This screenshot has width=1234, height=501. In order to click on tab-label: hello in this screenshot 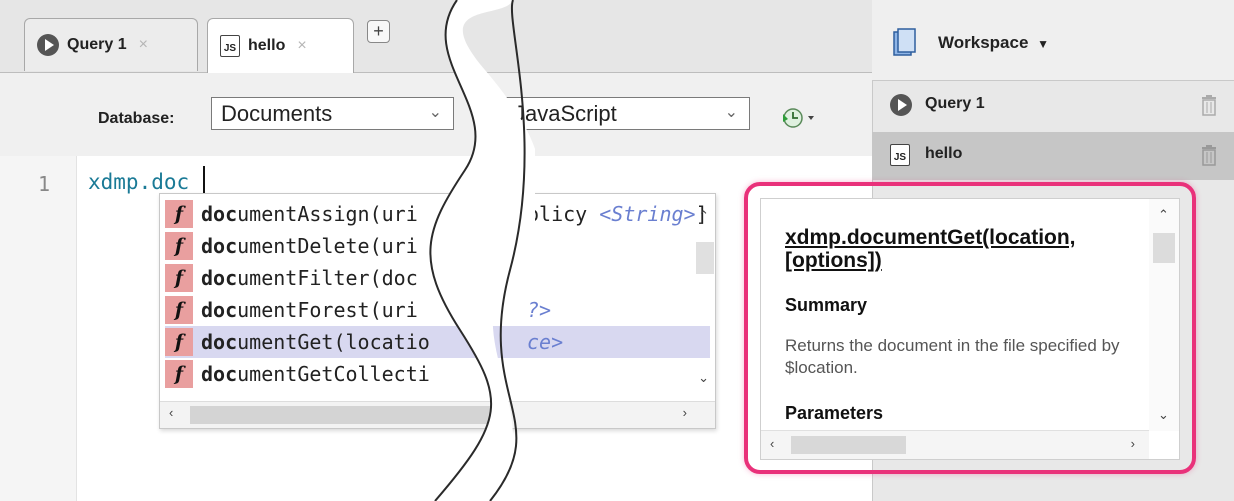, I will do `click(267, 45)`.